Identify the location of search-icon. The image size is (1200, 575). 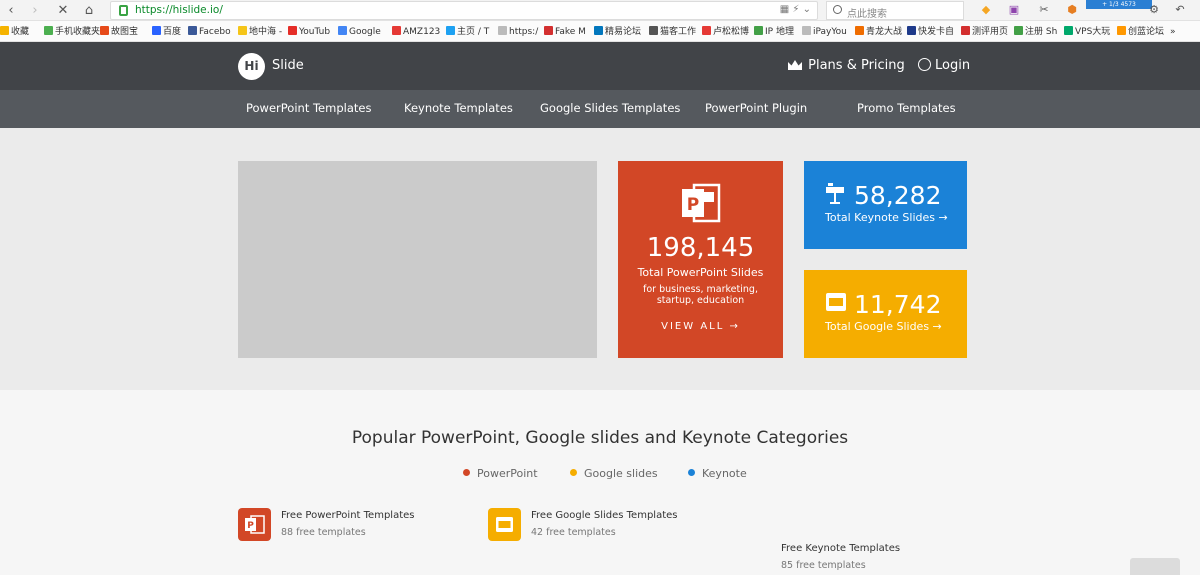
(837, 9).